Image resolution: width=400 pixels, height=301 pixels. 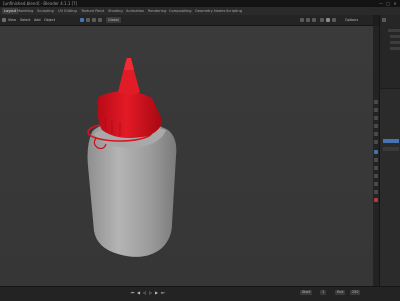 I want to click on gizmo-toggle-icon, so click(x=308, y=20).